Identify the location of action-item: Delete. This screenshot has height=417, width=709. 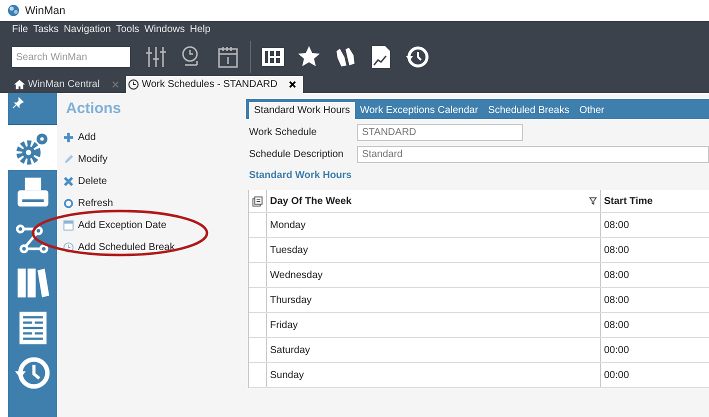
(151, 181).